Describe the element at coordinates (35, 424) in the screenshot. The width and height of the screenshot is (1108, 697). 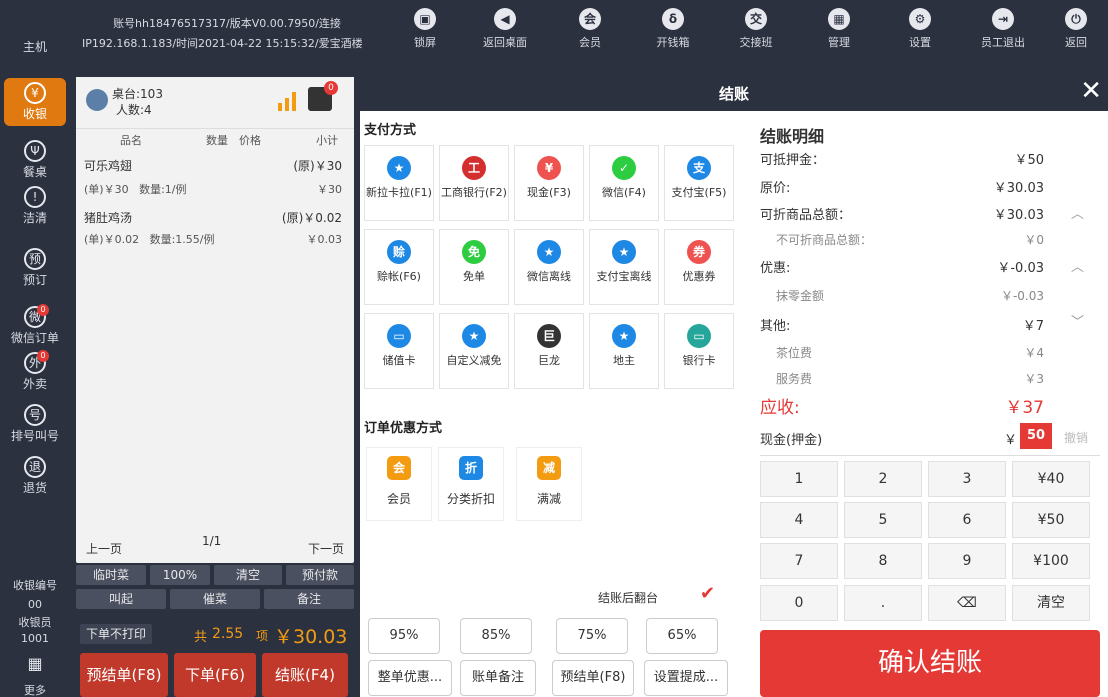
I see `nav-queue: 号 排号叫号` at that location.